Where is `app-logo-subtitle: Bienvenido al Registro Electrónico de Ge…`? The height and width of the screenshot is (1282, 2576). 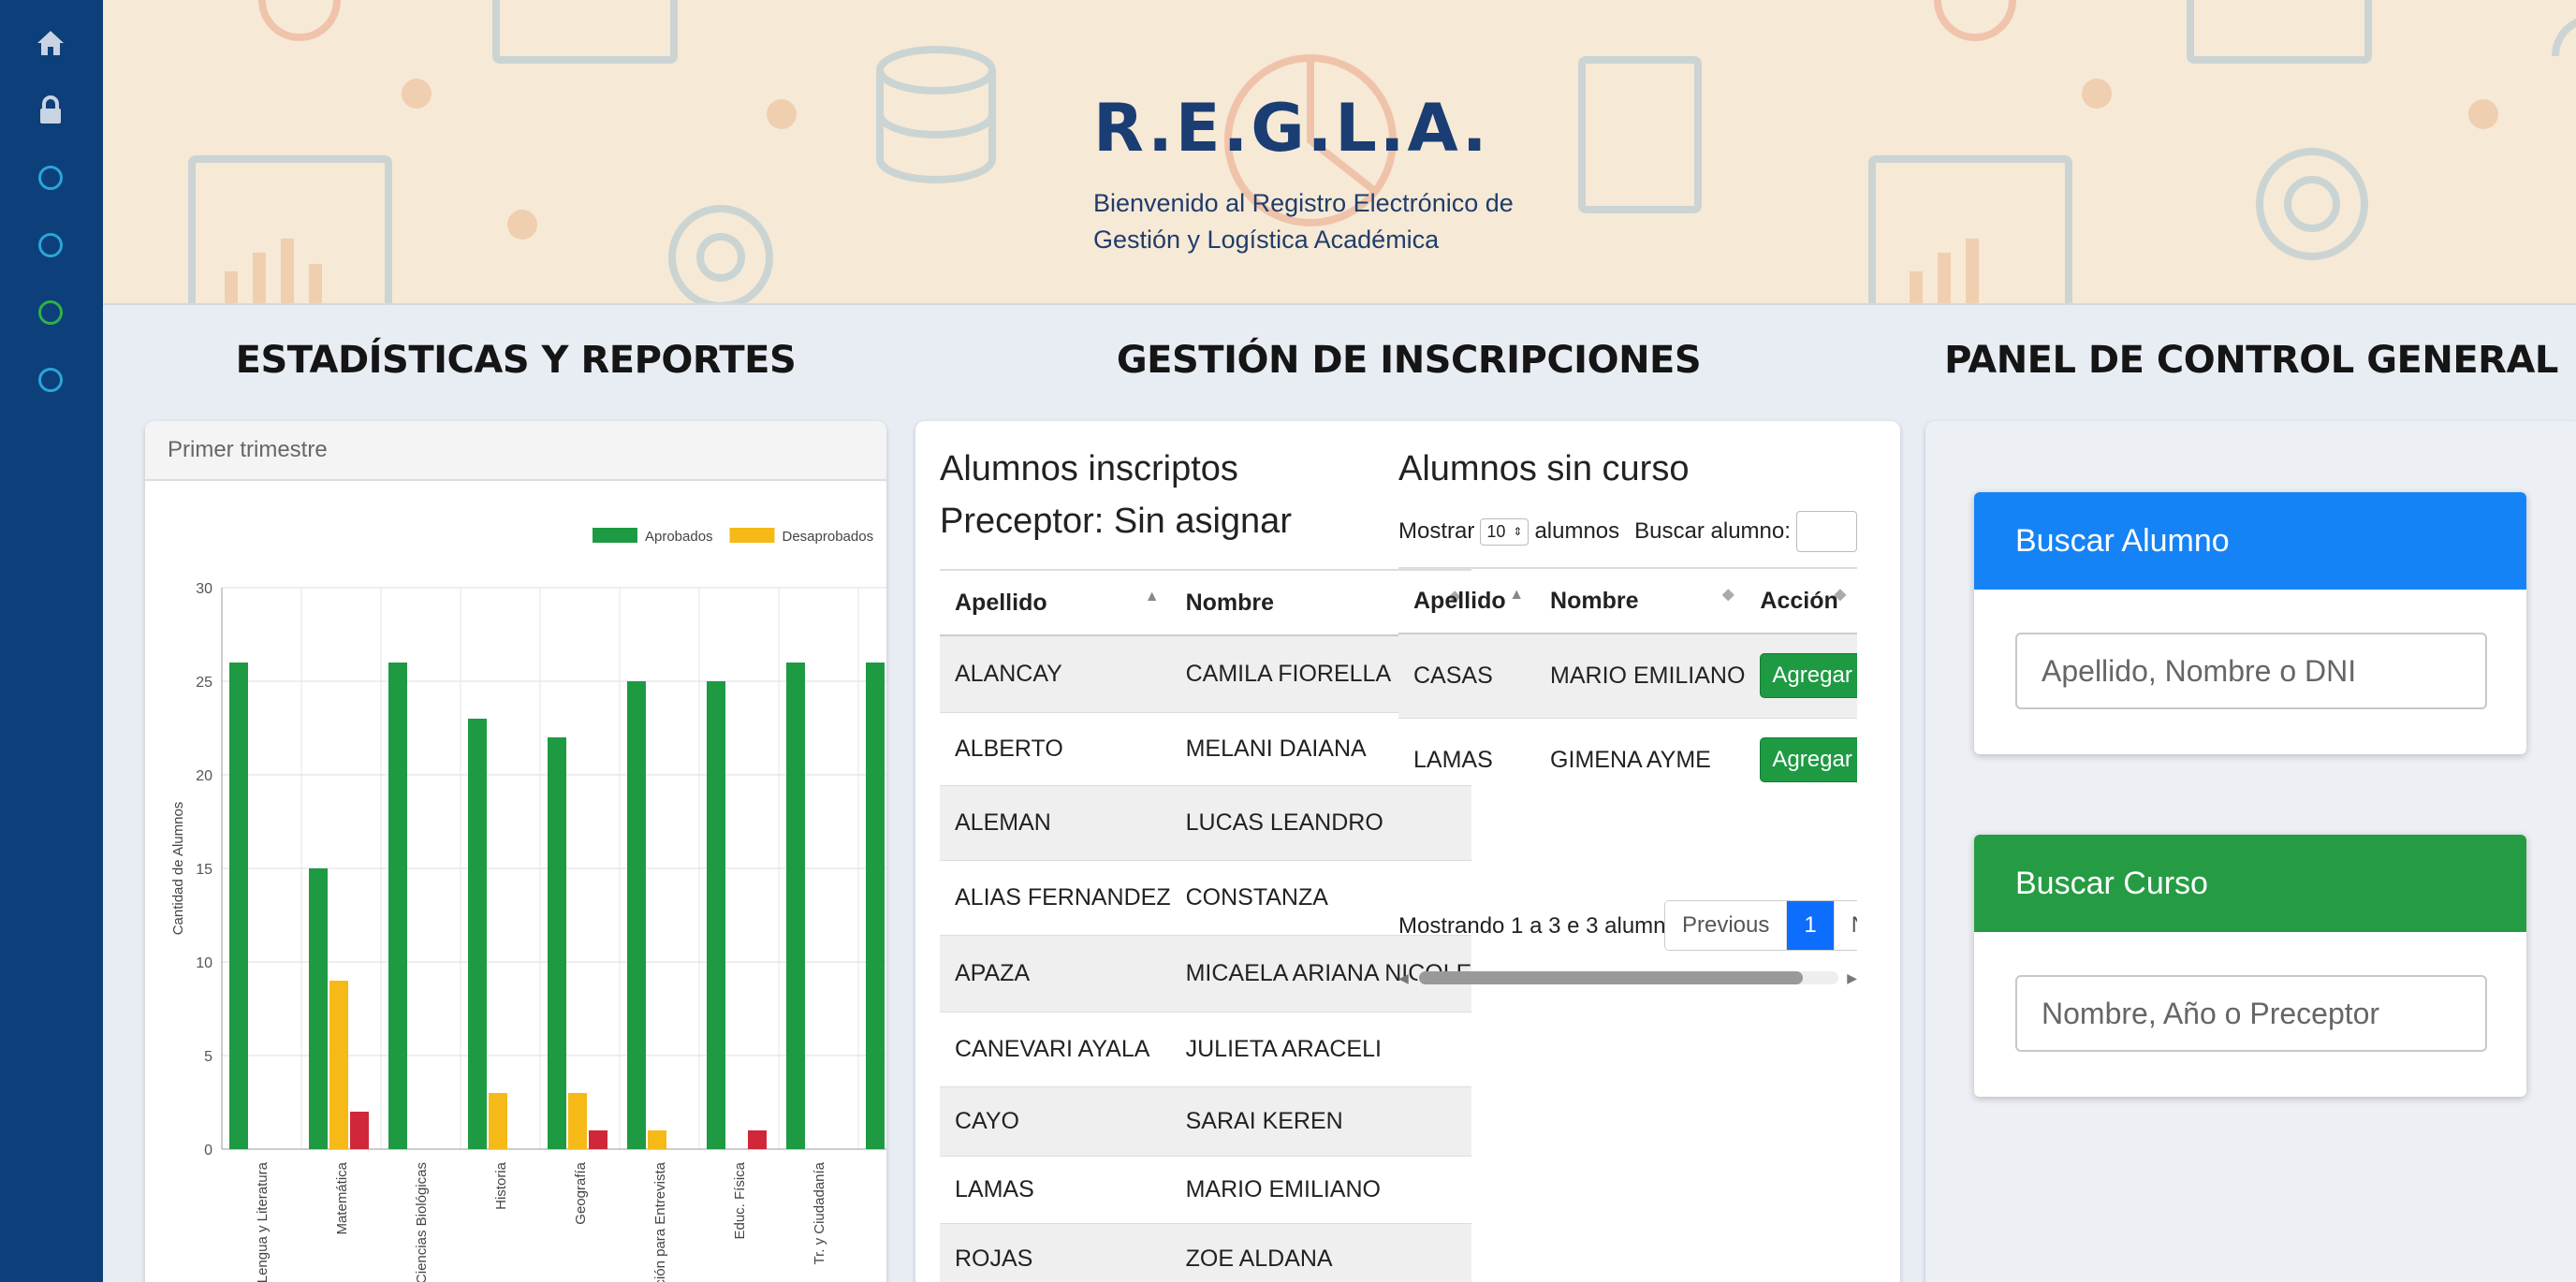
app-logo-subtitle: Bienvenido al Registro Electrónico de Ge… is located at coordinates (1336, 221).